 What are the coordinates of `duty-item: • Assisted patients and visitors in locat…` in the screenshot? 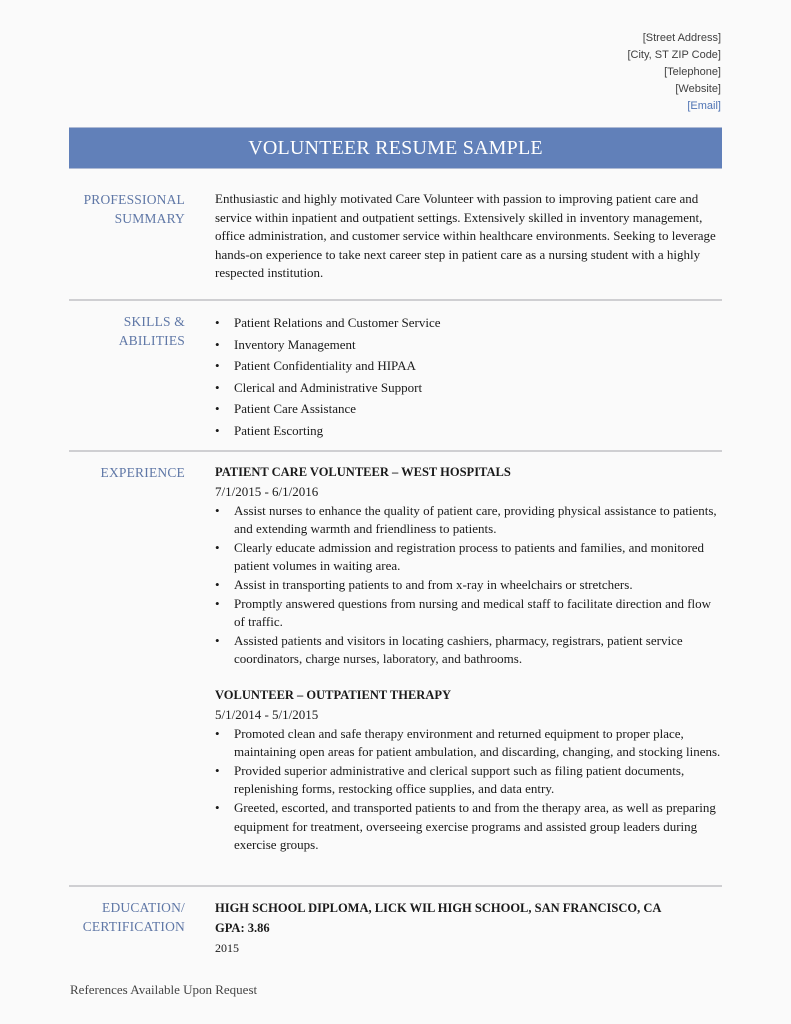 It's located at (470, 650).